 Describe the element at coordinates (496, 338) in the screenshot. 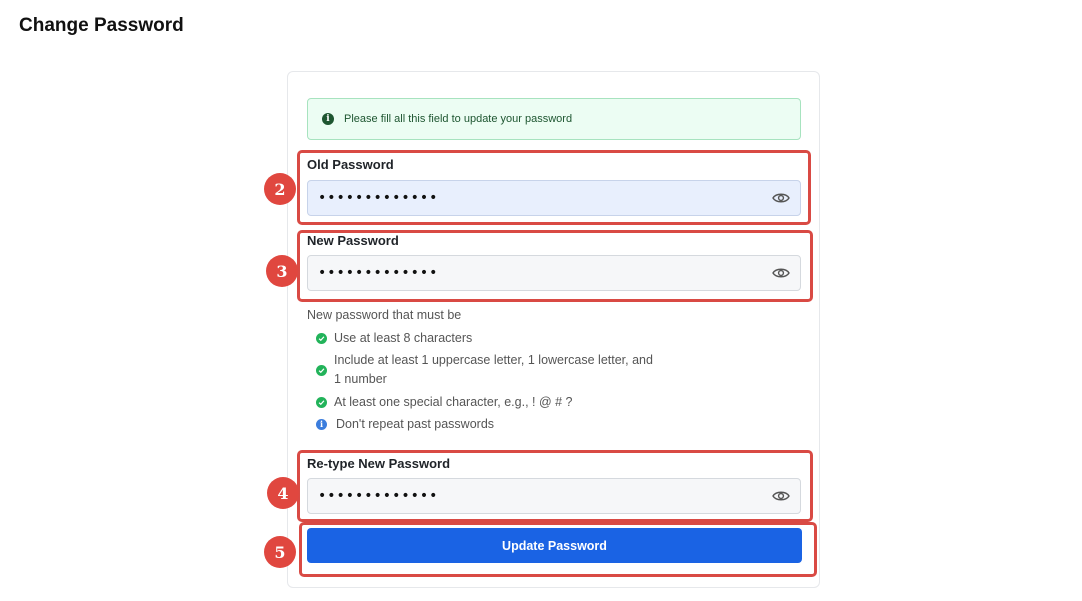

I see `requirement-item: Use at least 8 characters` at that location.